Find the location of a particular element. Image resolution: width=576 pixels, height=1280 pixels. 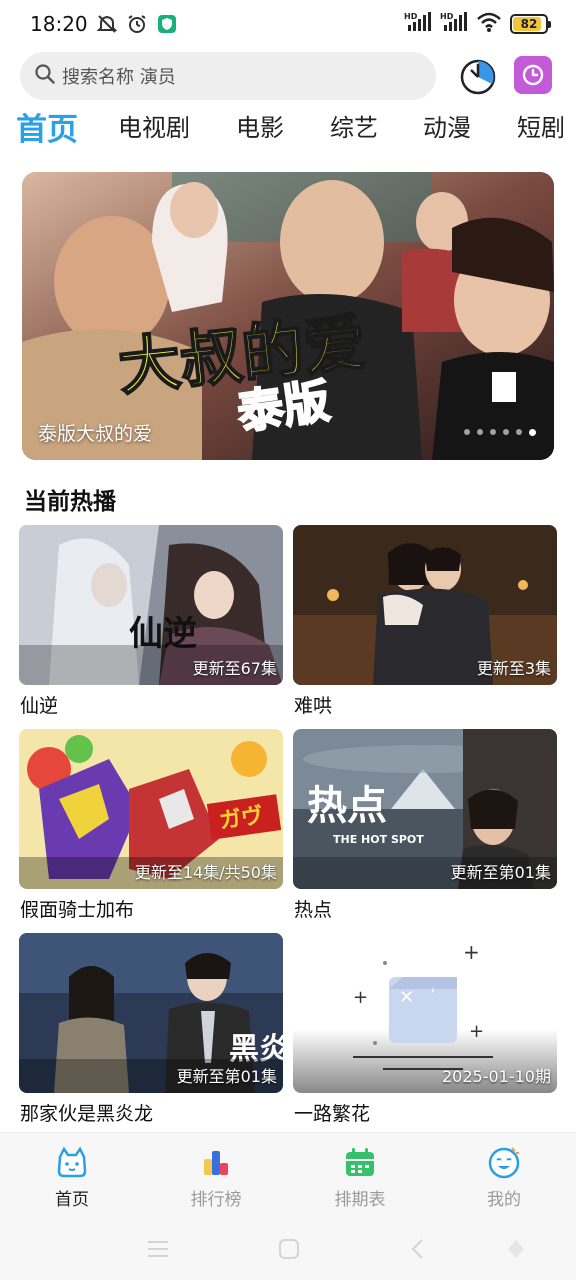

profile-face-icon is located at coordinates (504, 1162).